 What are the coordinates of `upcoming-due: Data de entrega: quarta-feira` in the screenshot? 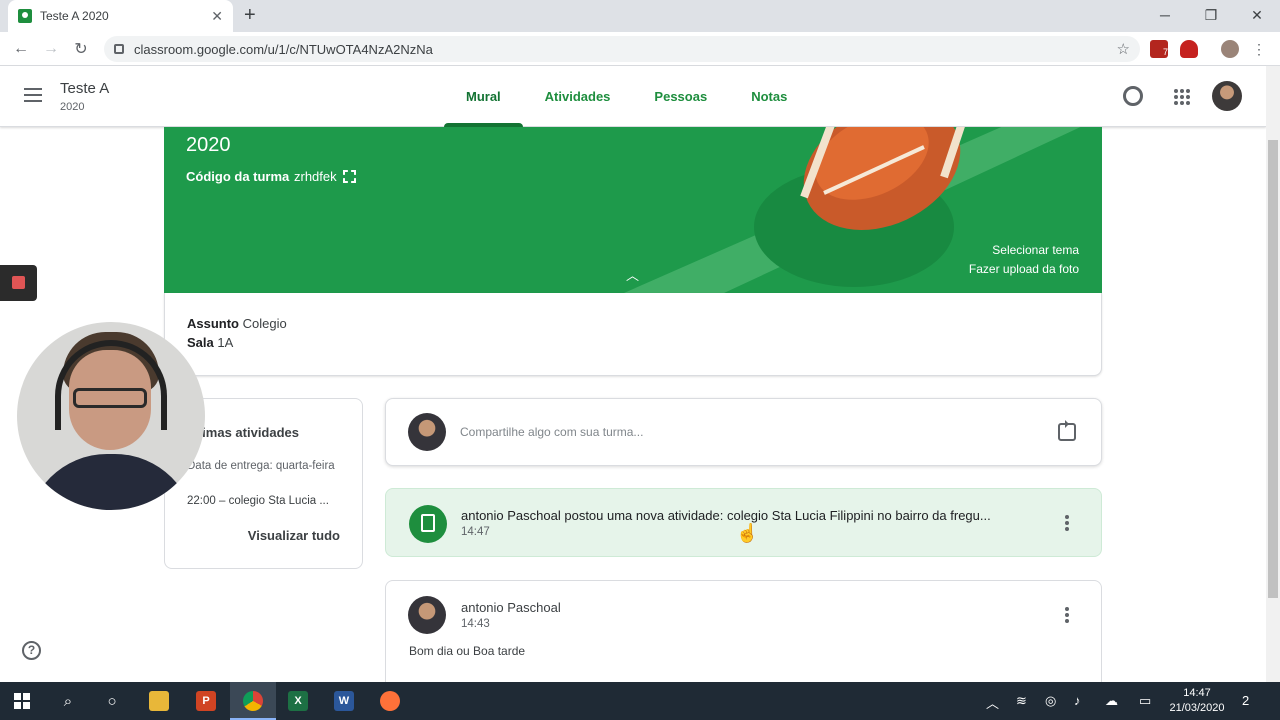 It's located at (261, 466).